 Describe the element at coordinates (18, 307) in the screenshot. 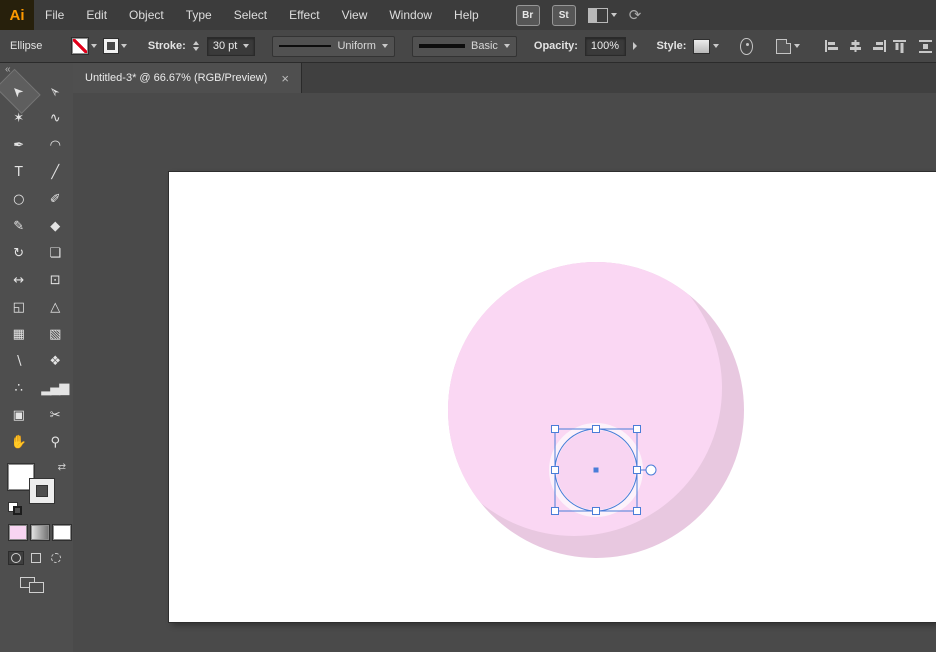

I see `shape-builder-tool: ◱` at that location.